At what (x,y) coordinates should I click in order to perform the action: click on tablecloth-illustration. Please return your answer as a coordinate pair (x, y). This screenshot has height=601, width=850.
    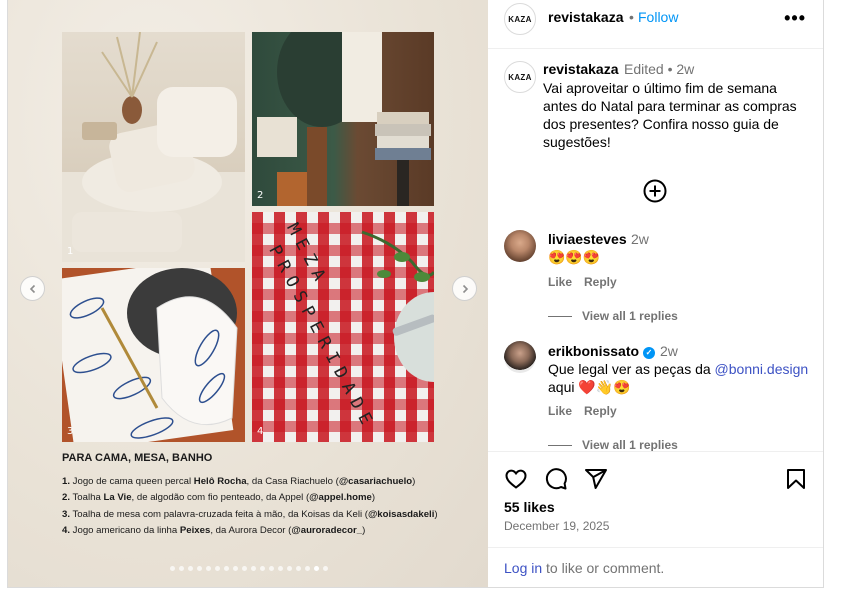
    Looking at the image, I should click on (397, 306).